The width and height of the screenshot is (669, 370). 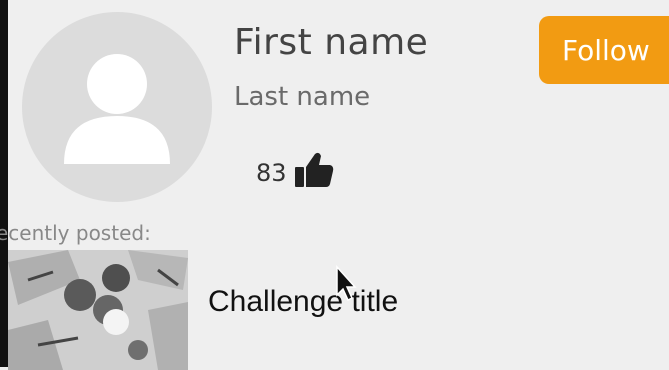 I want to click on user-silhouette-icon, so click(x=117, y=109).